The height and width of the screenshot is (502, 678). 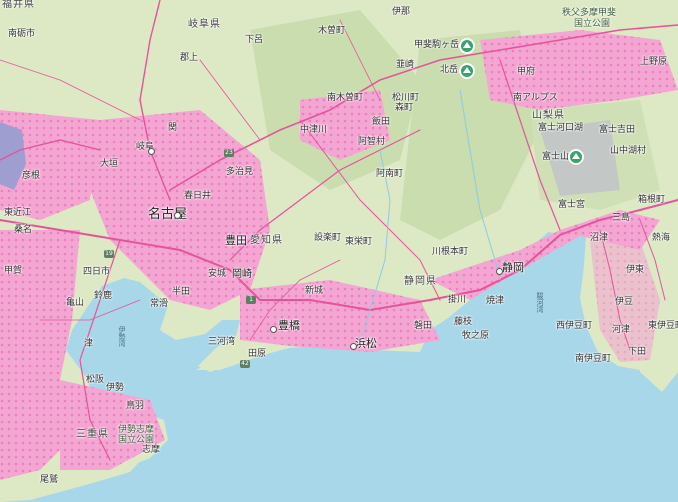 What do you see at coordinates (151, 450) in the screenshot?
I see `label-shima: 志摩` at bounding box center [151, 450].